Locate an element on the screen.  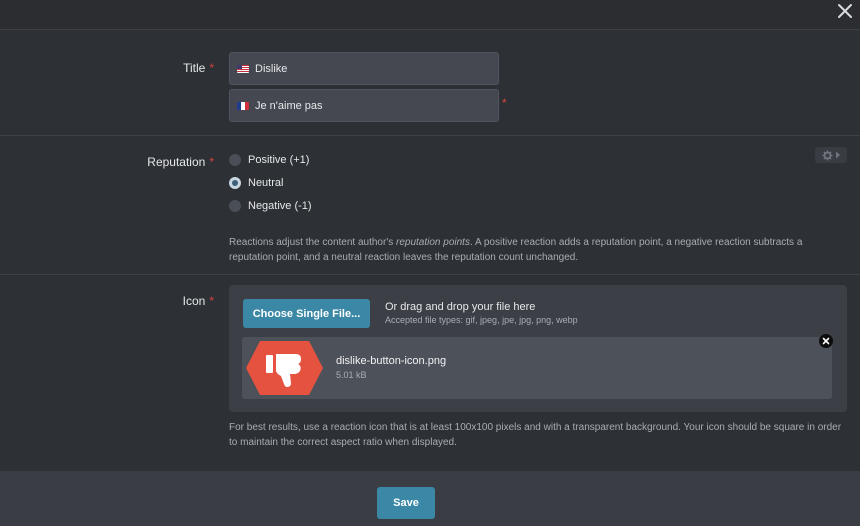
radio-positive: Positive (+1) is located at coordinates (269, 160).